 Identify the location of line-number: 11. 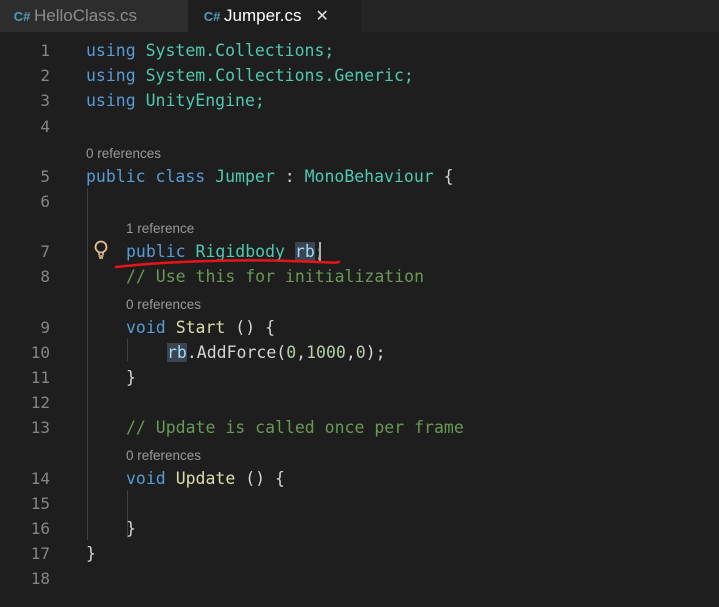
(40, 377).